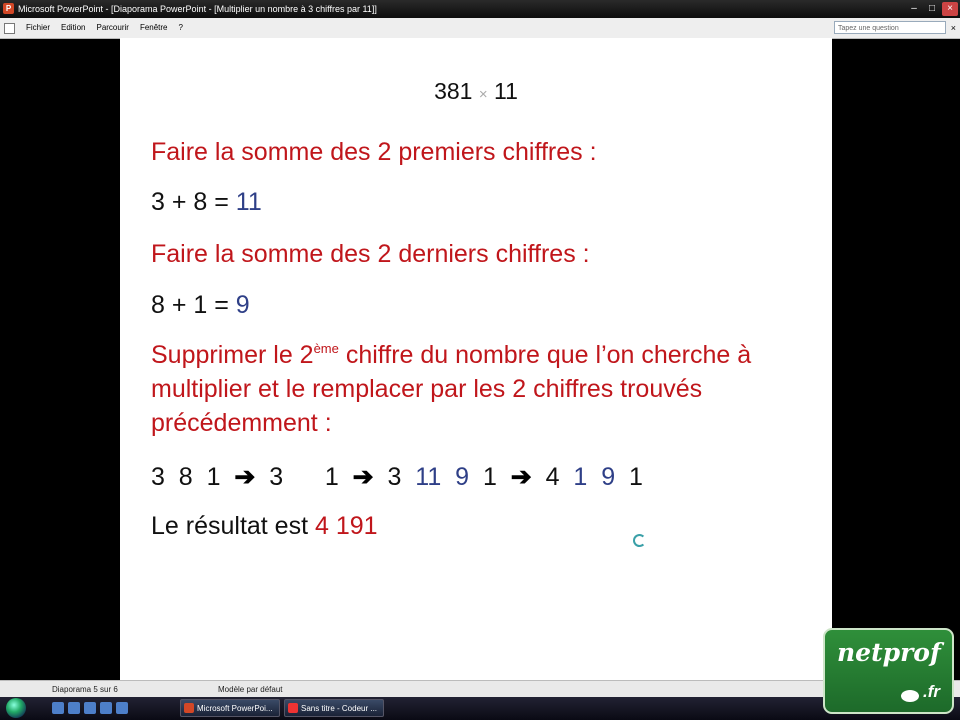 This screenshot has width=960, height=720. Describe the element at coordinates (326, 348) in the screenshot. I see `step3-superscript: ème` at that location.